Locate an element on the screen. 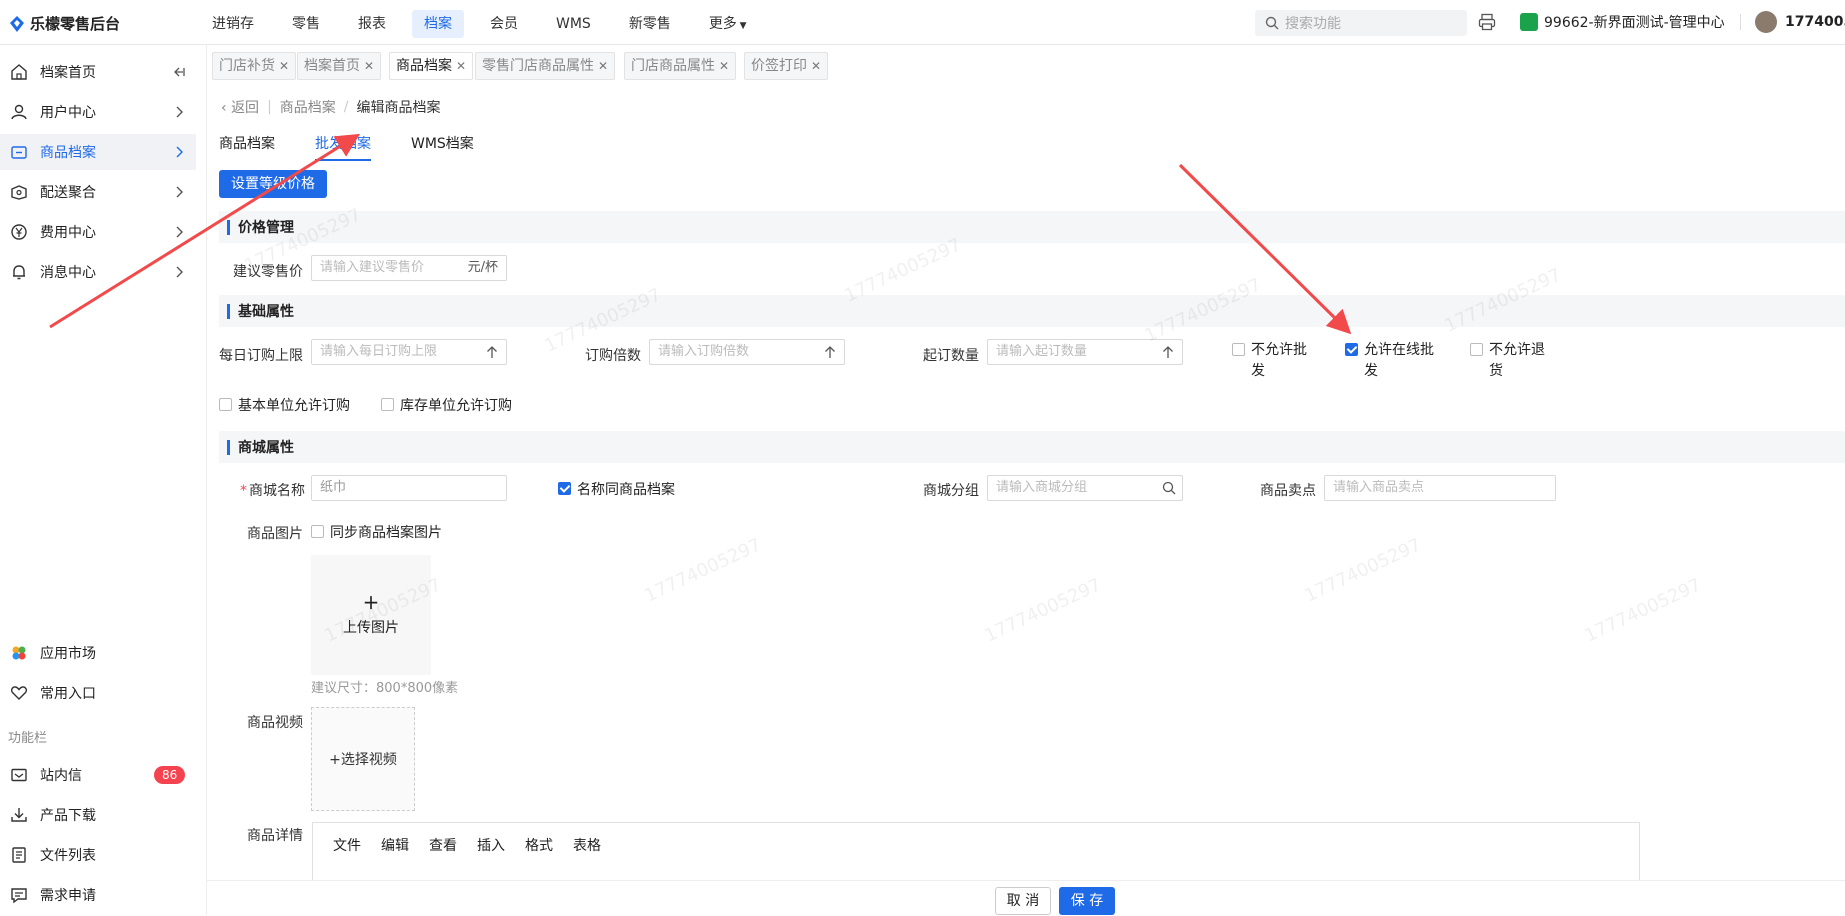  min-qty-input: 请输入起订数量 is located at coordinates (1085, 352).